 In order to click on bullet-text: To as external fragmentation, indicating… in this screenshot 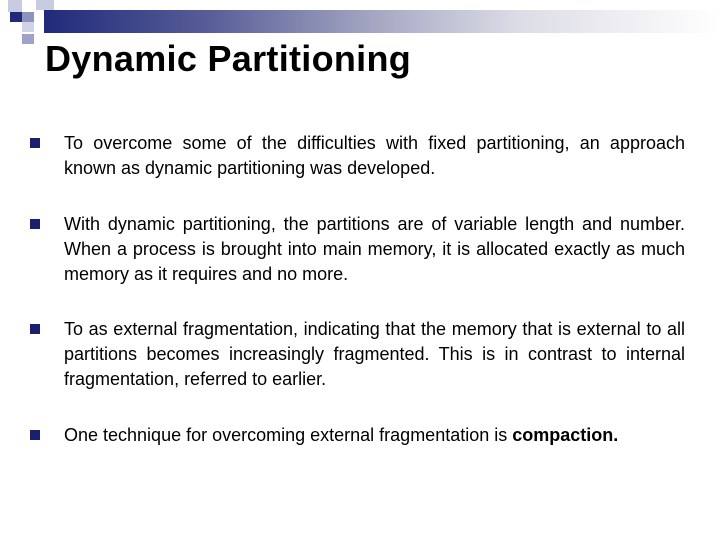, I will do `click(374, 354)`.